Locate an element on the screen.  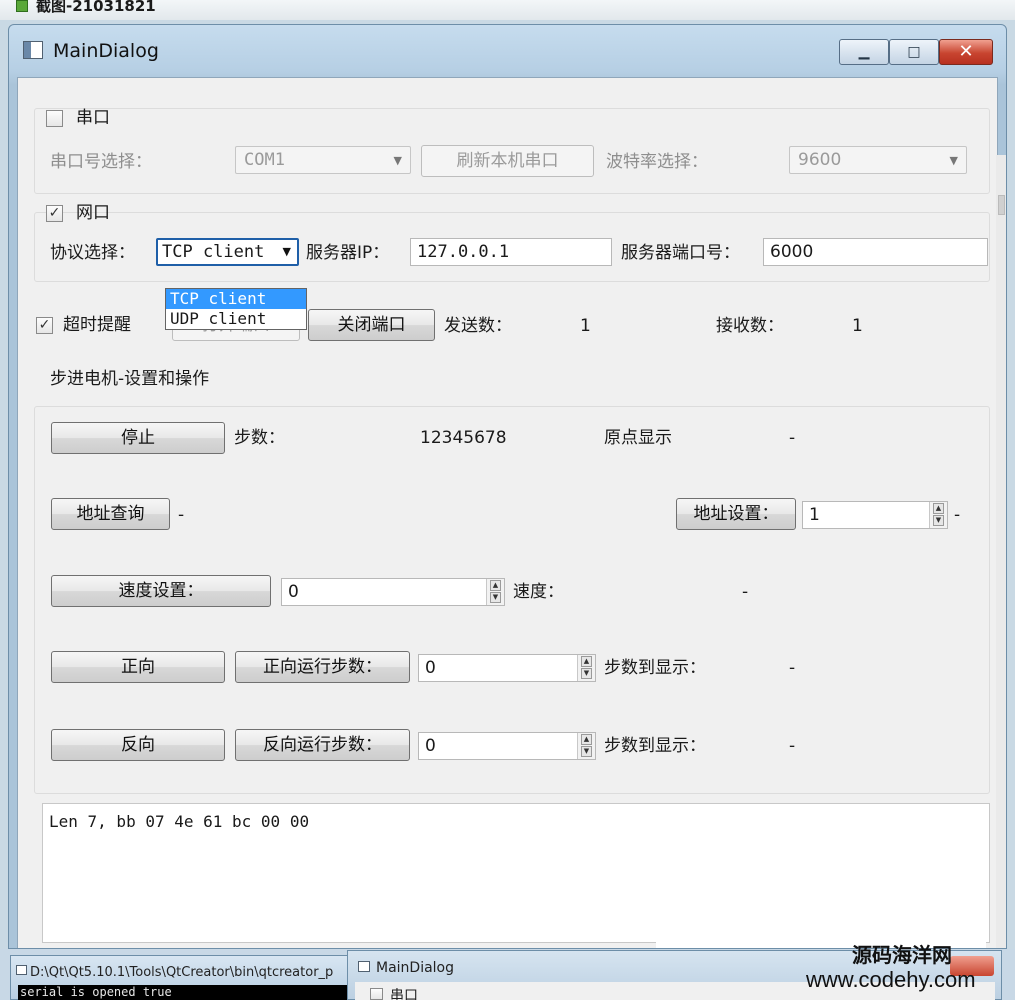
second-window-title: MainDialog is located at coordinates (415, 968).